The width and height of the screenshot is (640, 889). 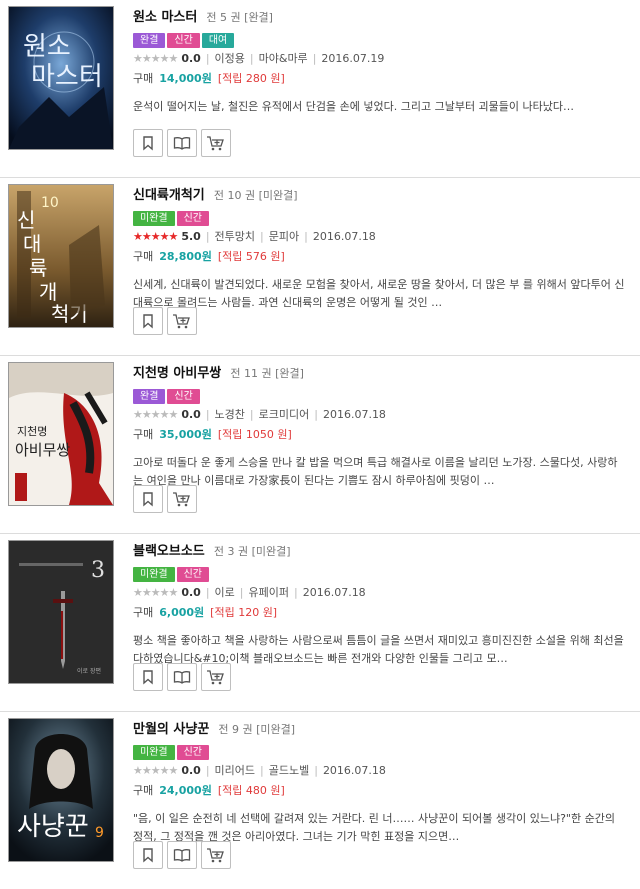 I want to click on price: 24,000원, so click(x=185, y=790).